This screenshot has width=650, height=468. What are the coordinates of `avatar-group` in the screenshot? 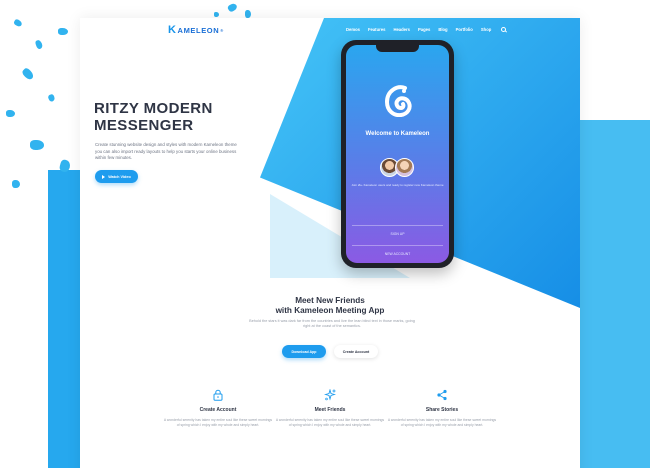 It's located at (397, 167).